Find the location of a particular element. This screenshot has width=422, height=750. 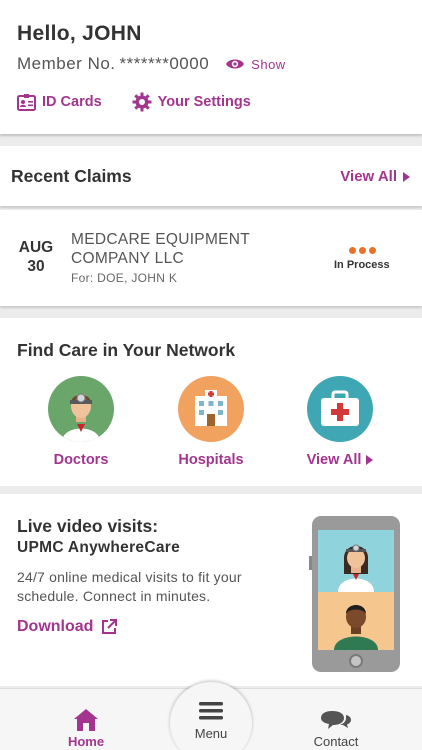

in-process-dots-icon is located at coordinates (364, 250).